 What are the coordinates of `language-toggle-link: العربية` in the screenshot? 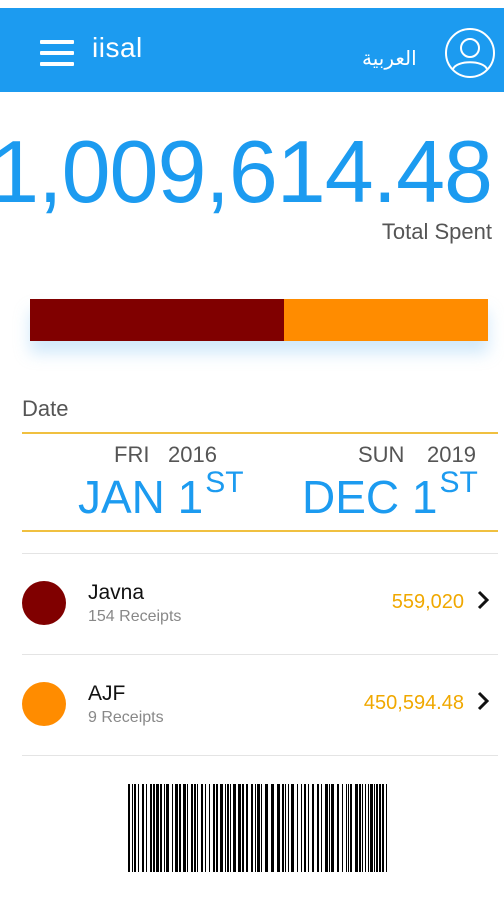 It's located at (389, 58).